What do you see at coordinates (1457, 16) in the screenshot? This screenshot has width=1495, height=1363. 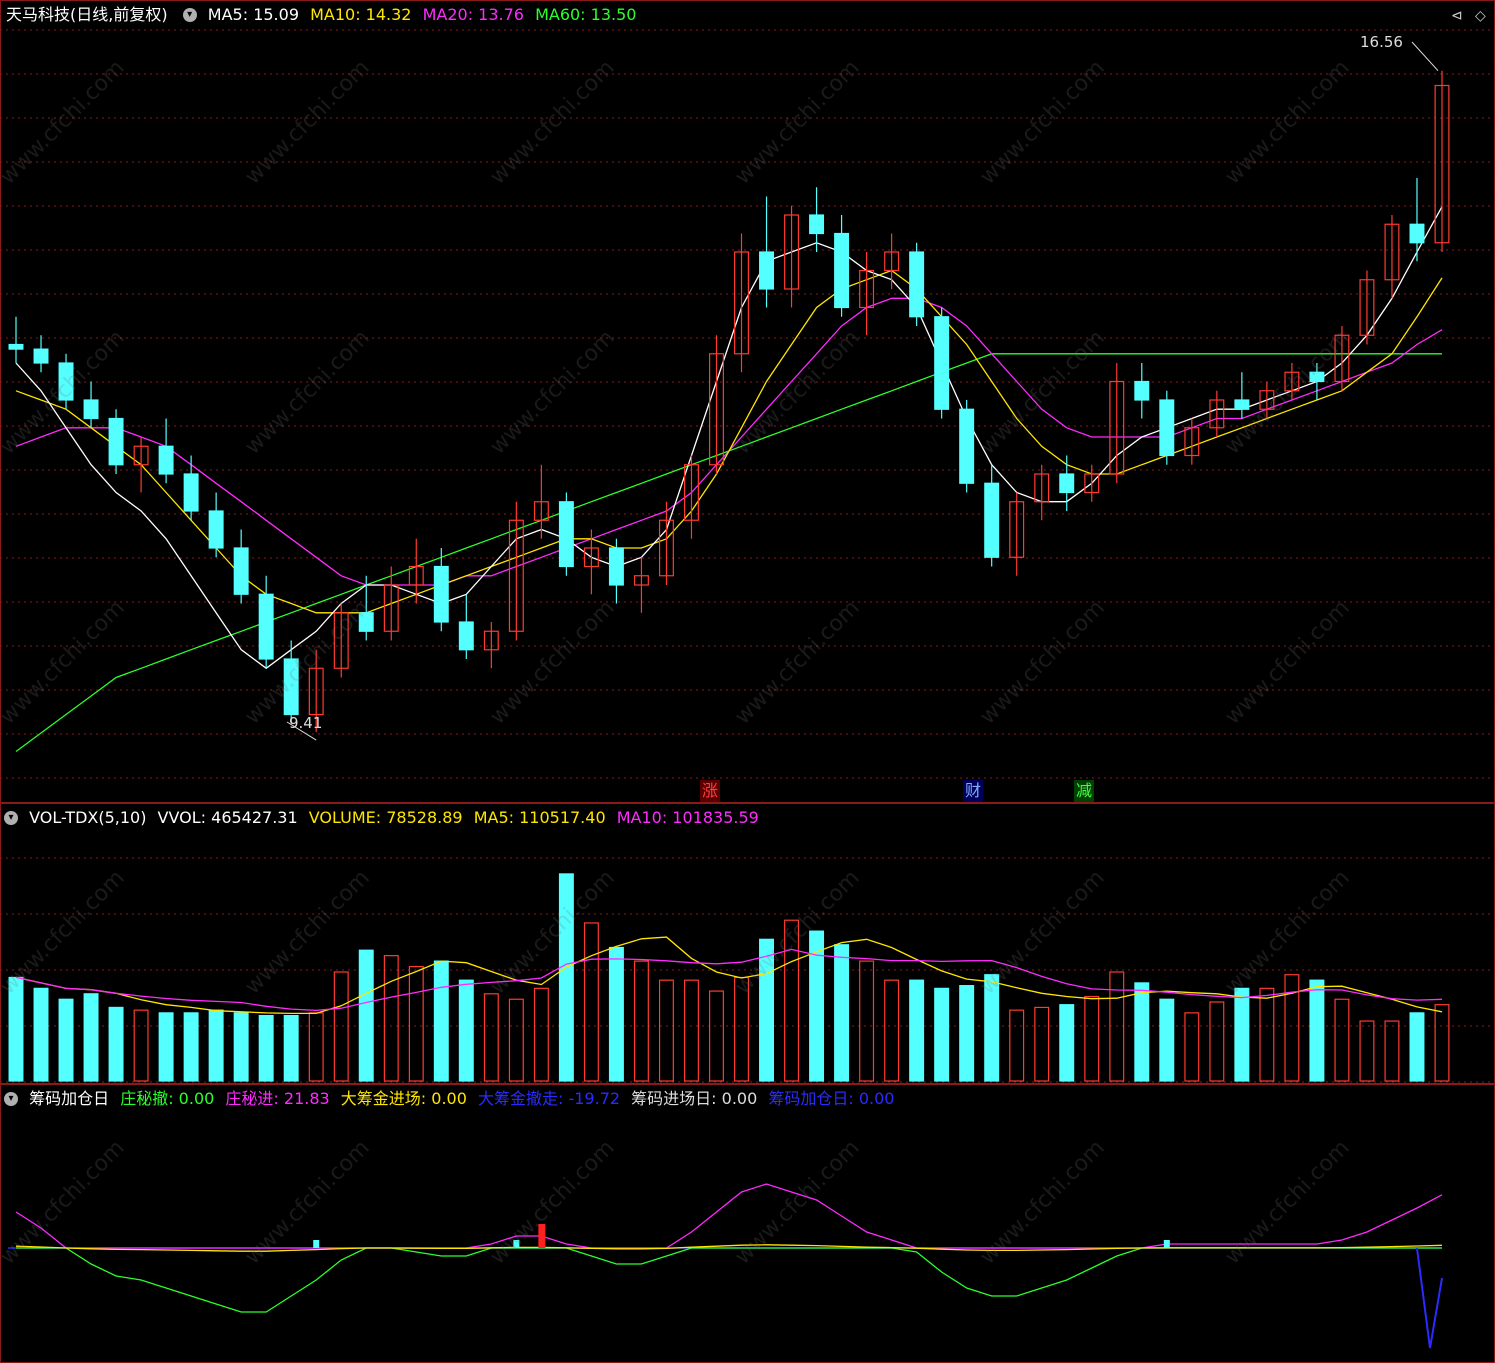 I see `scroll-left-icon: ⊲` at bounding box center [1457, 16].